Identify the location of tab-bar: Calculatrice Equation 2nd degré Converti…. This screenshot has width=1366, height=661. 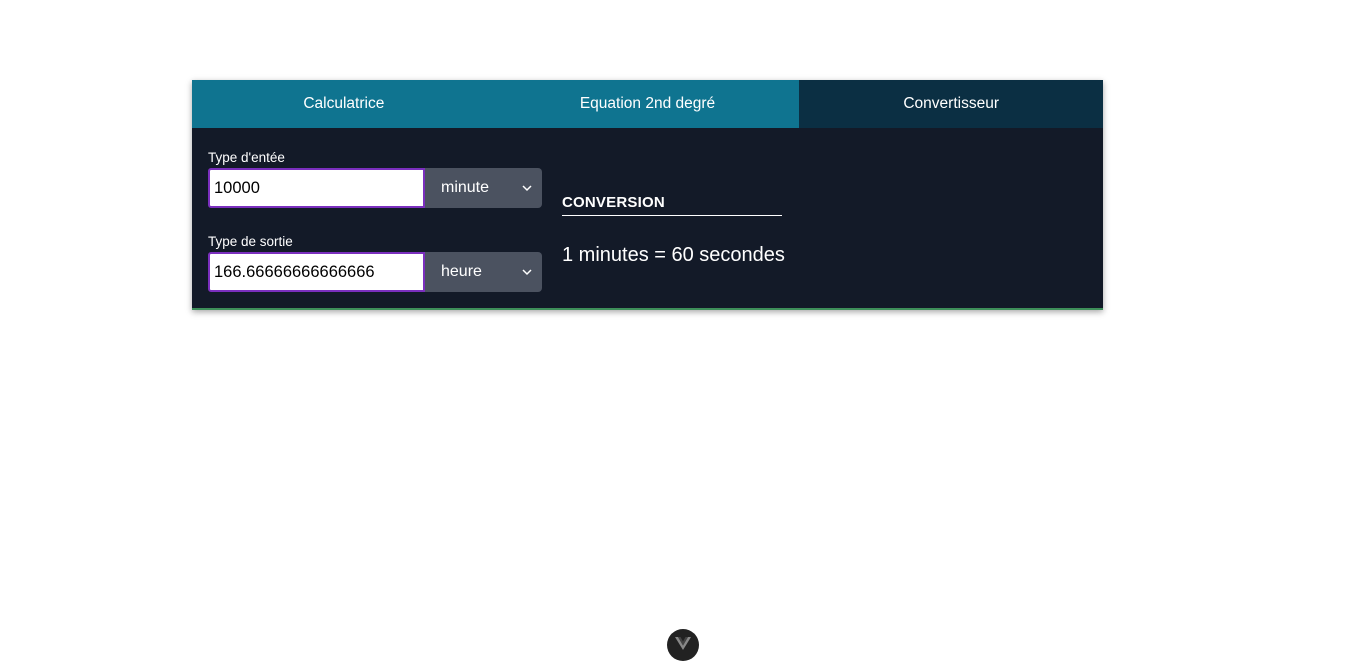
(648, 104).